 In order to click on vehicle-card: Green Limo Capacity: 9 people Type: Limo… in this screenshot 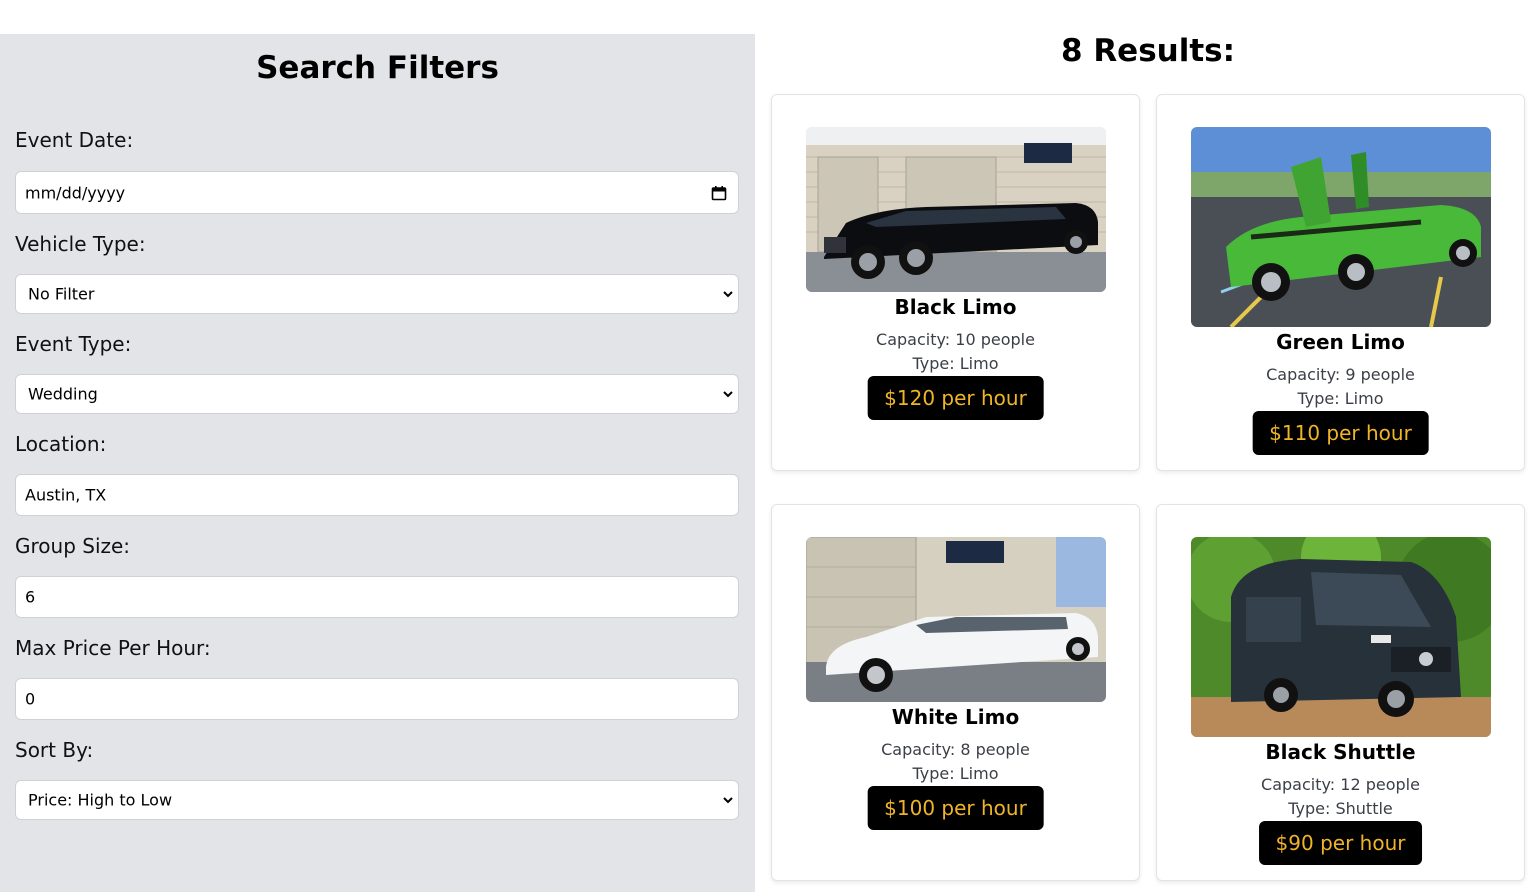, I will do `click(1340, 282)`.